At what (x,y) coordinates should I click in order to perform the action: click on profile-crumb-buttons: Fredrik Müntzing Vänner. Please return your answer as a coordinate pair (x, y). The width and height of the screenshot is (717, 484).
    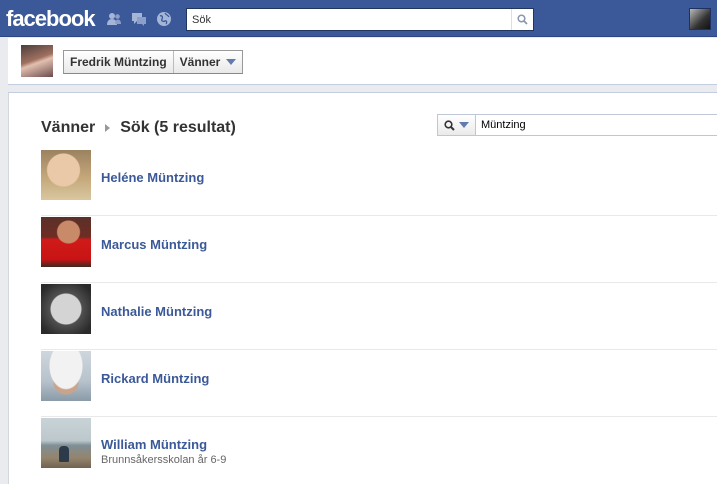
    Looking at the image, I should click on (153, 62).